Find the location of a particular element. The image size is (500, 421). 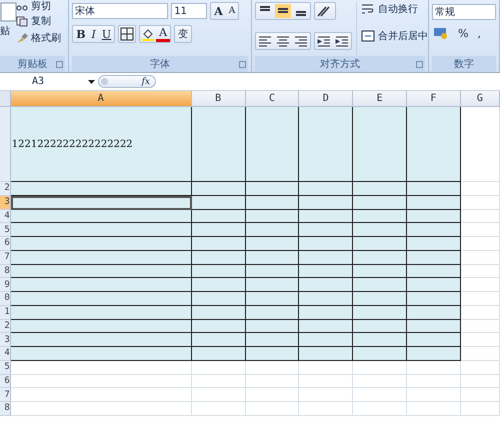

number-format-dropdown: 常规 is located at coordinates (464, 12).